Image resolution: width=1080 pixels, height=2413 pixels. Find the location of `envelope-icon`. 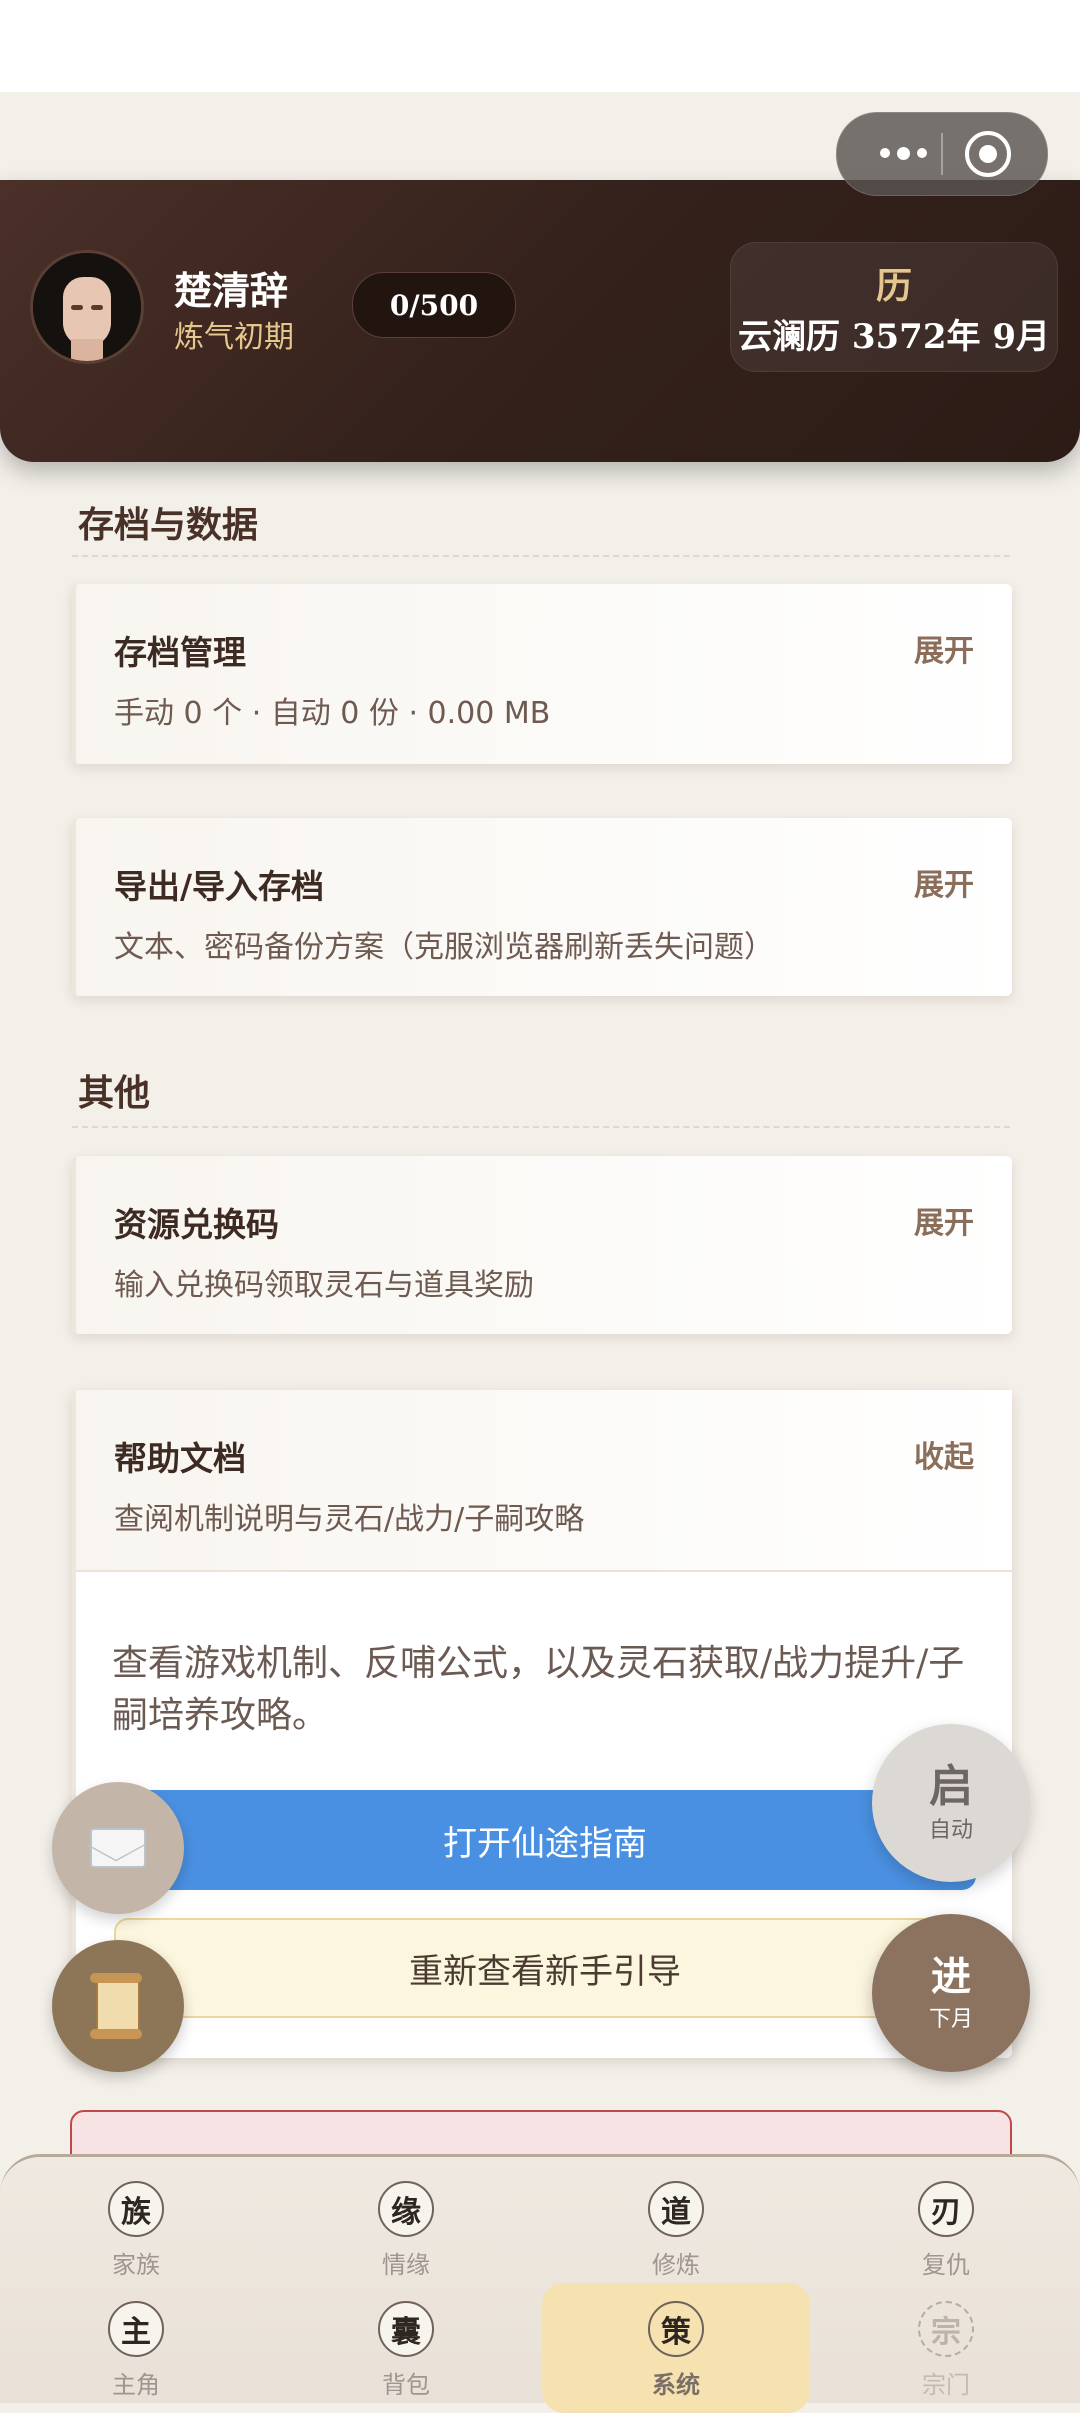

envelope-icon is located at coordinates (118, 1848).